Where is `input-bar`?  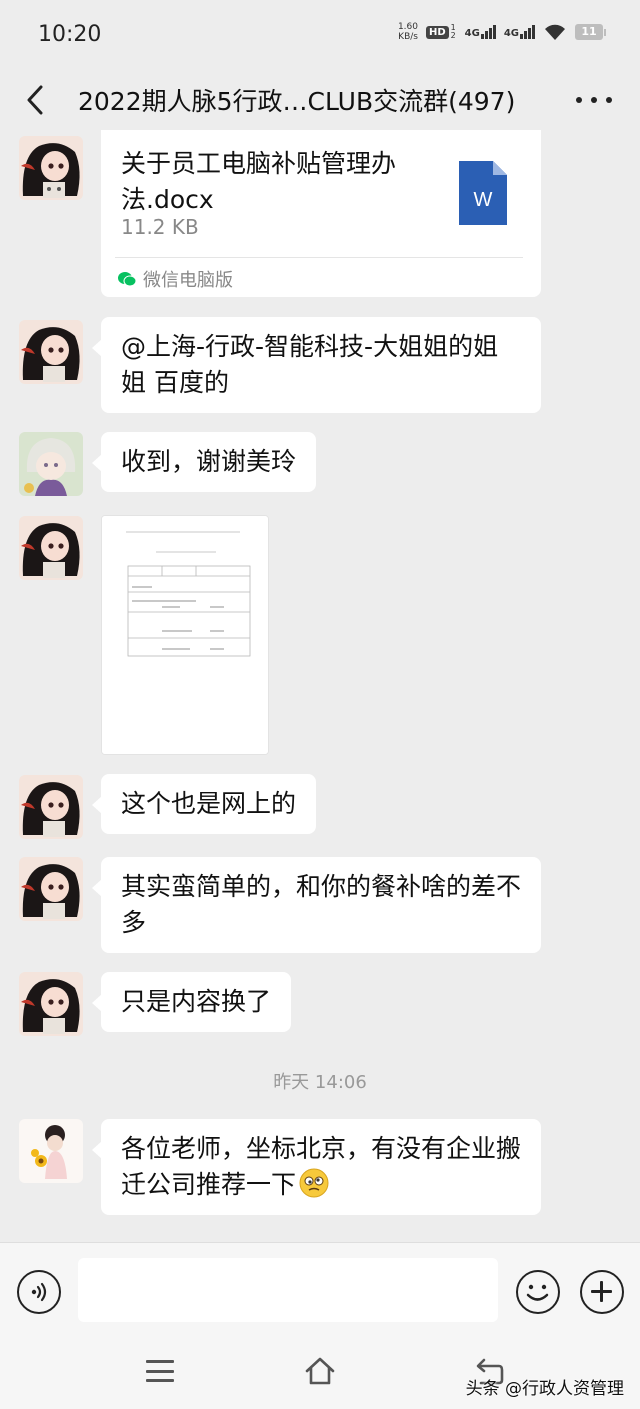
input-bar is located at coordinates (320, 1292).